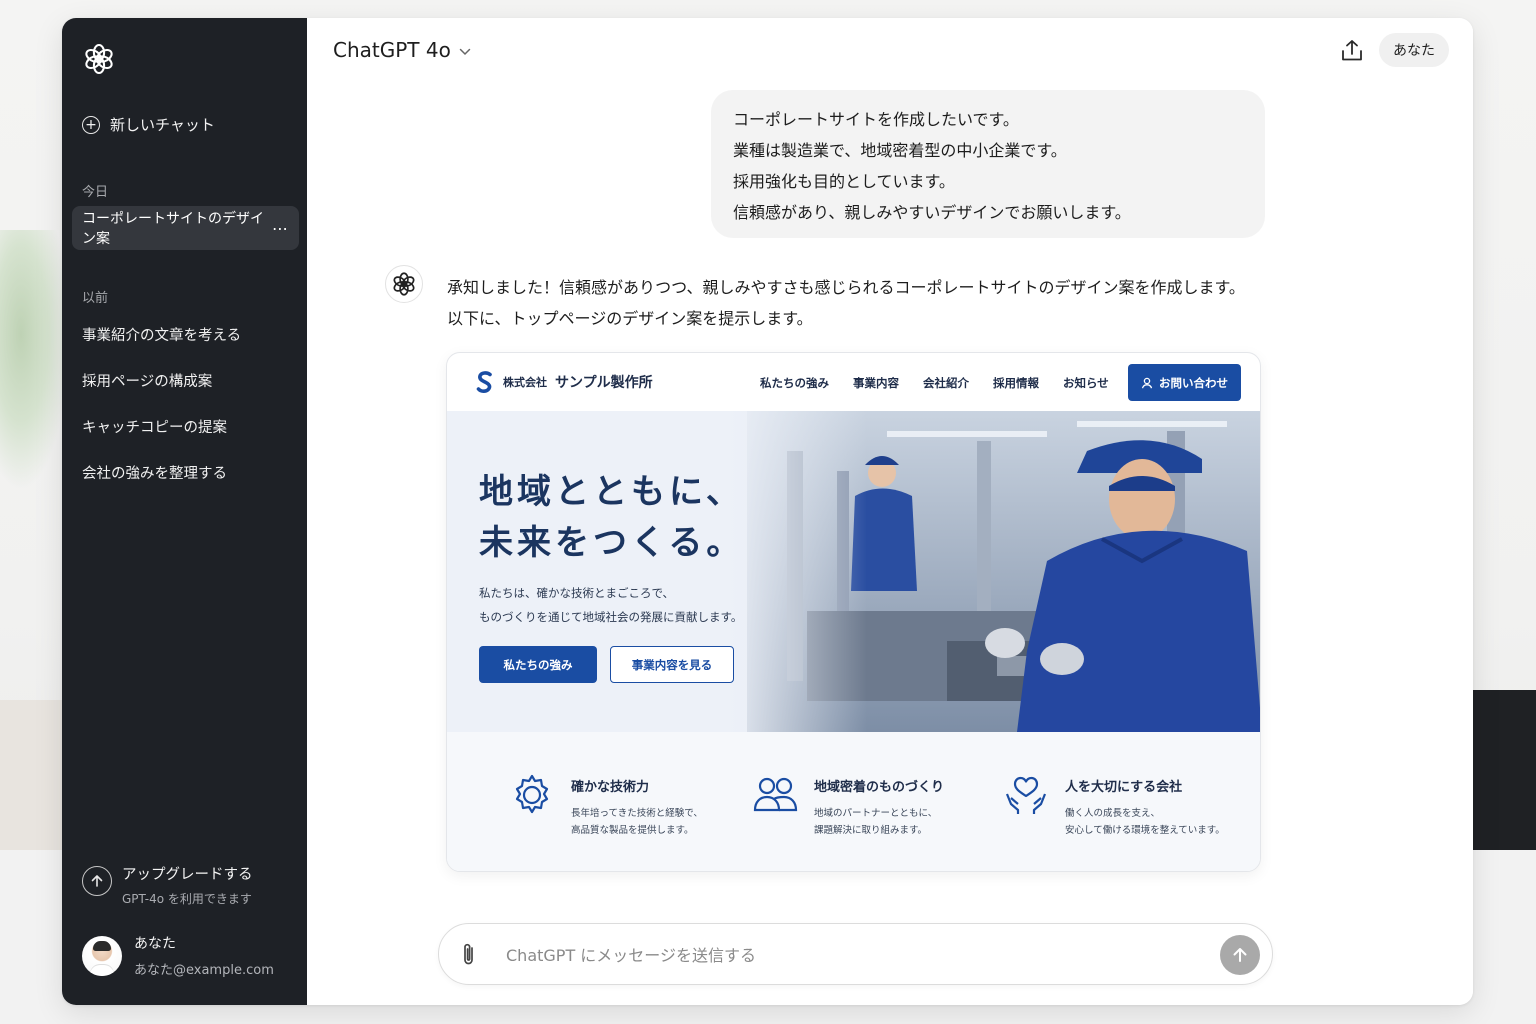 The width and height of the screenshot is (1536, 1024). What do you see at coordinates (31, 775) in the screenshot?
I see `background-shelf` at bounding box center [31, 775].